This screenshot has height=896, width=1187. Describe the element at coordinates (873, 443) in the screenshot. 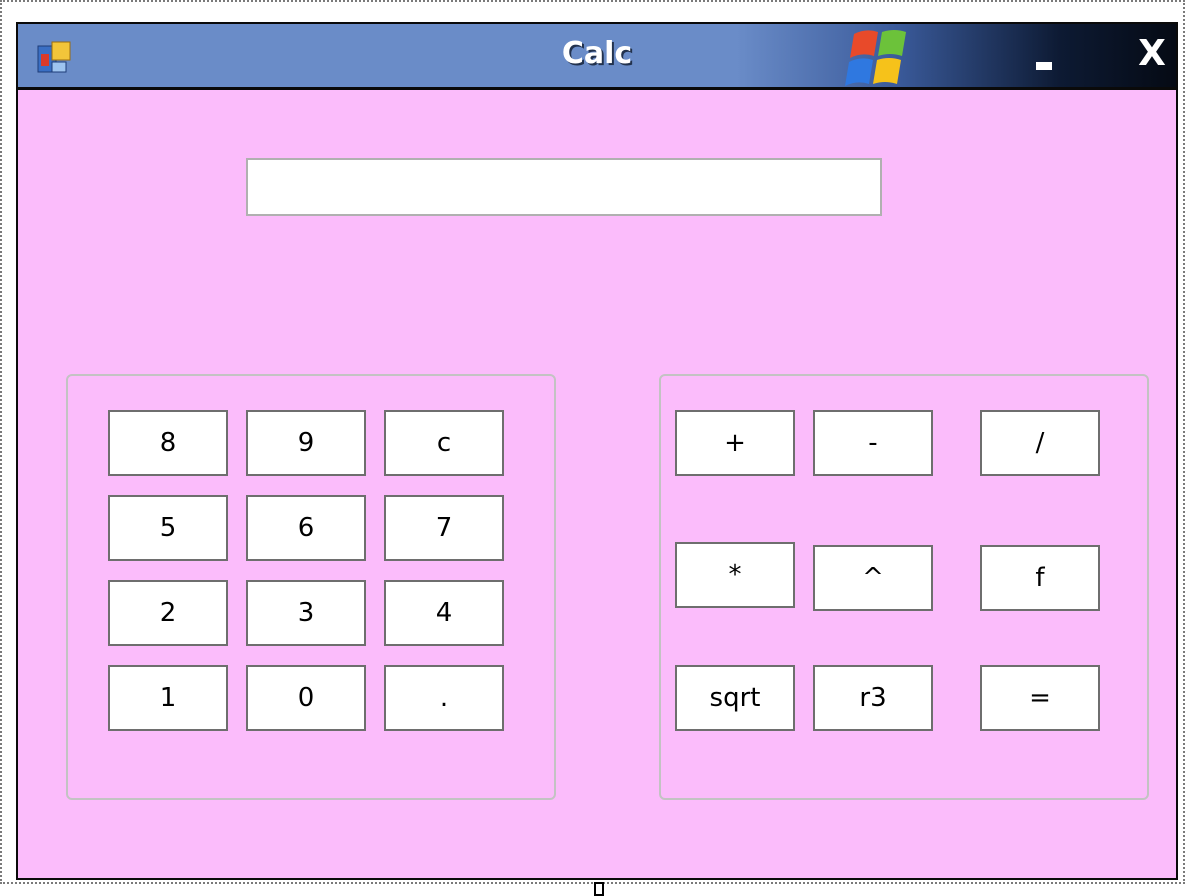

I see `subtract-button: -` at that location.